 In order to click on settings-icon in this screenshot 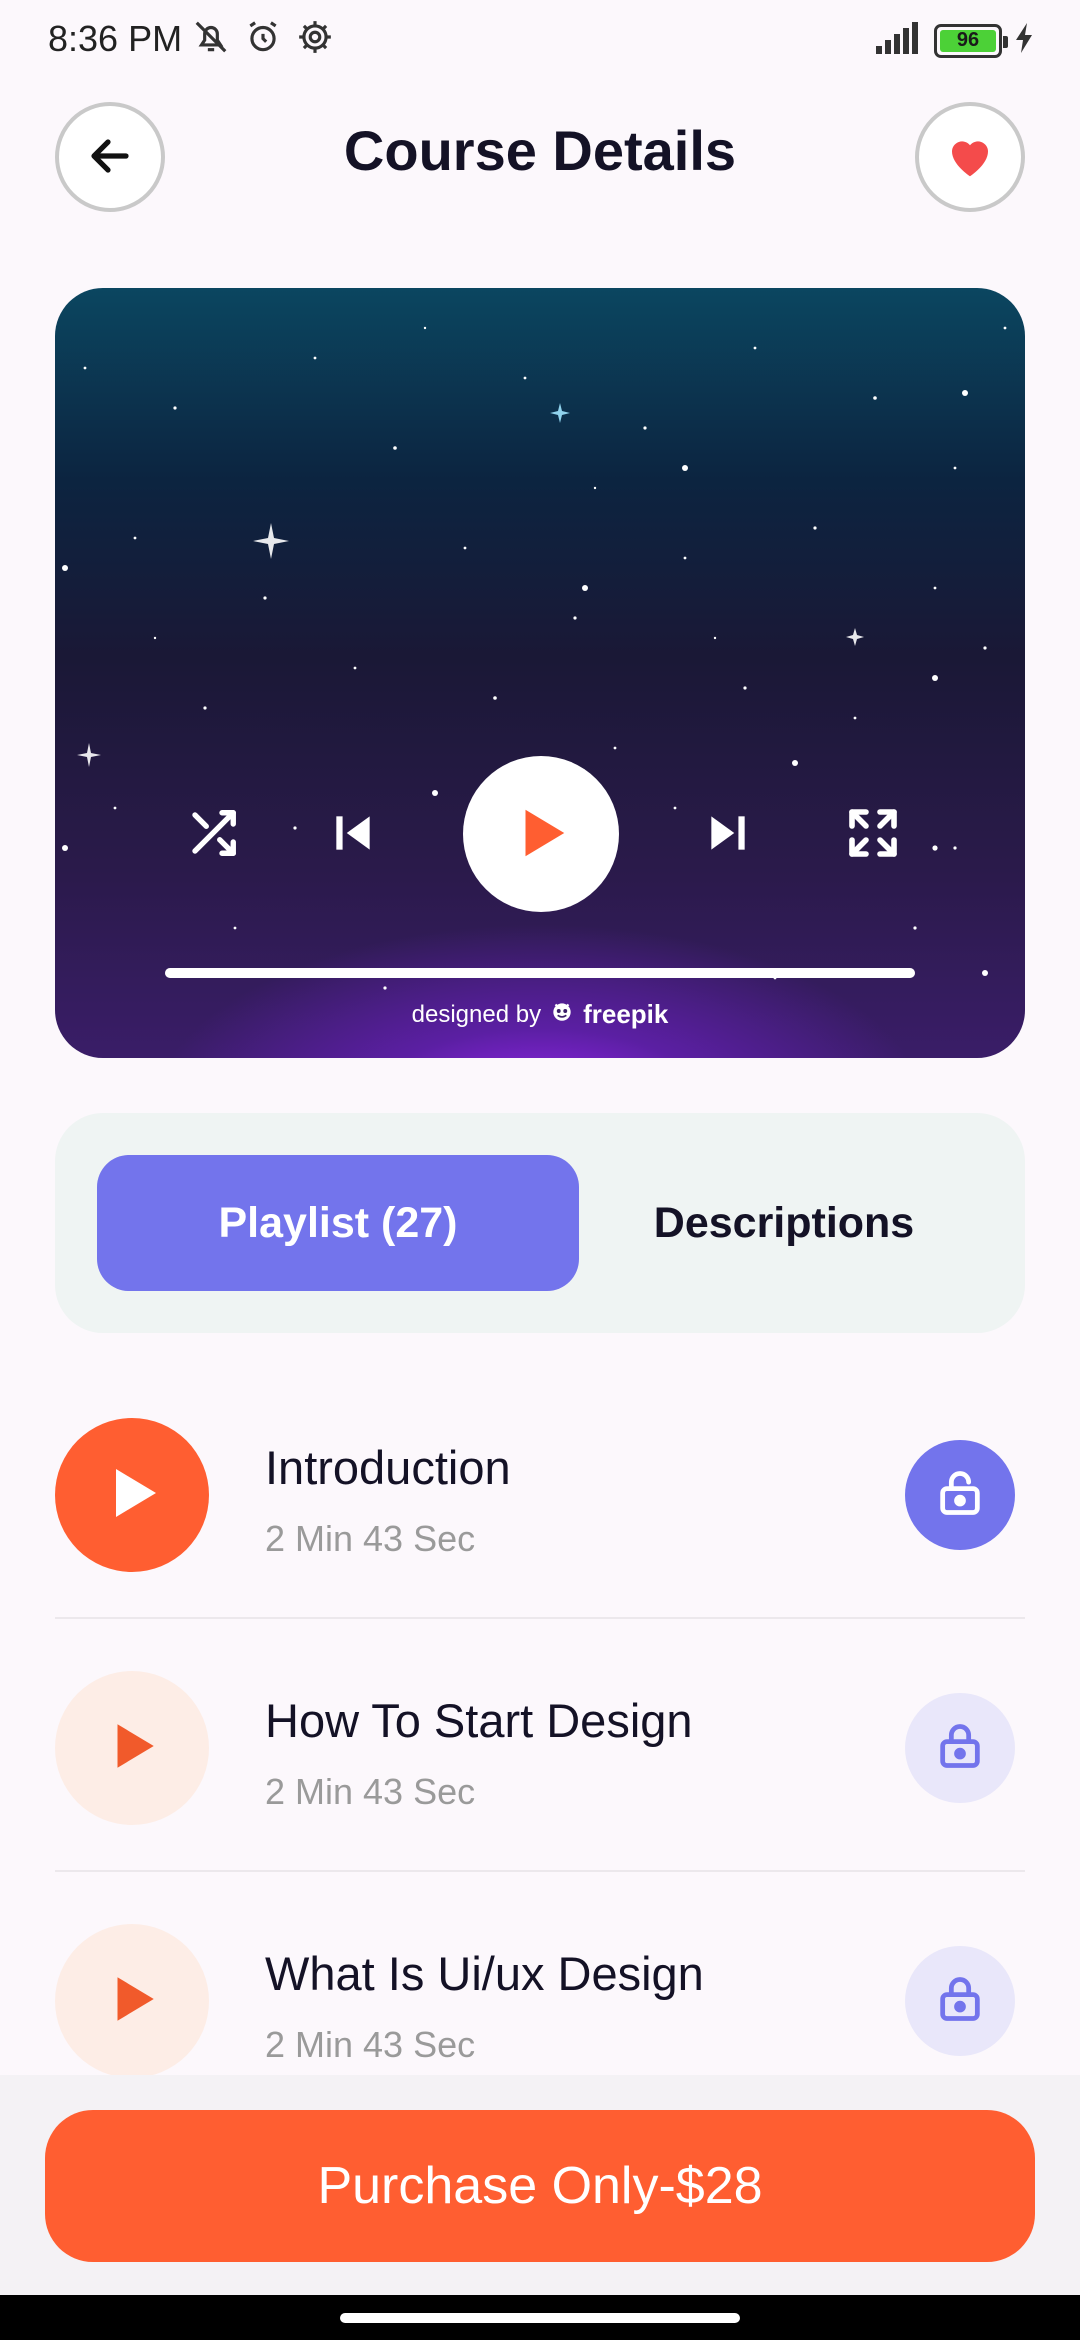, I will do `click(315, 39)`.